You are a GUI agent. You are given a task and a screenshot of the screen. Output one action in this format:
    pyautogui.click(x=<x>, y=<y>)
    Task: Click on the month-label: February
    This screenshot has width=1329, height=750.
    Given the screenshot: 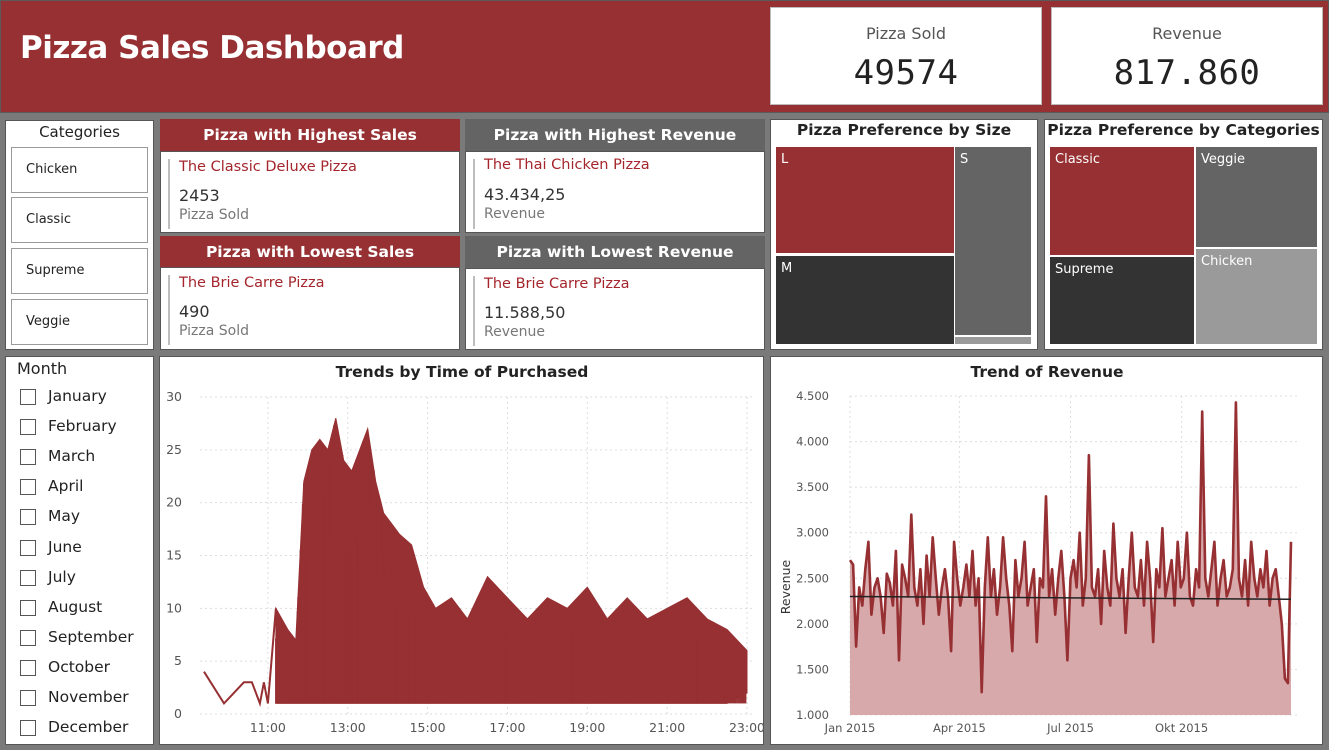 What is the action you would take?
    pyautogui.click(x=82, y=426)
    